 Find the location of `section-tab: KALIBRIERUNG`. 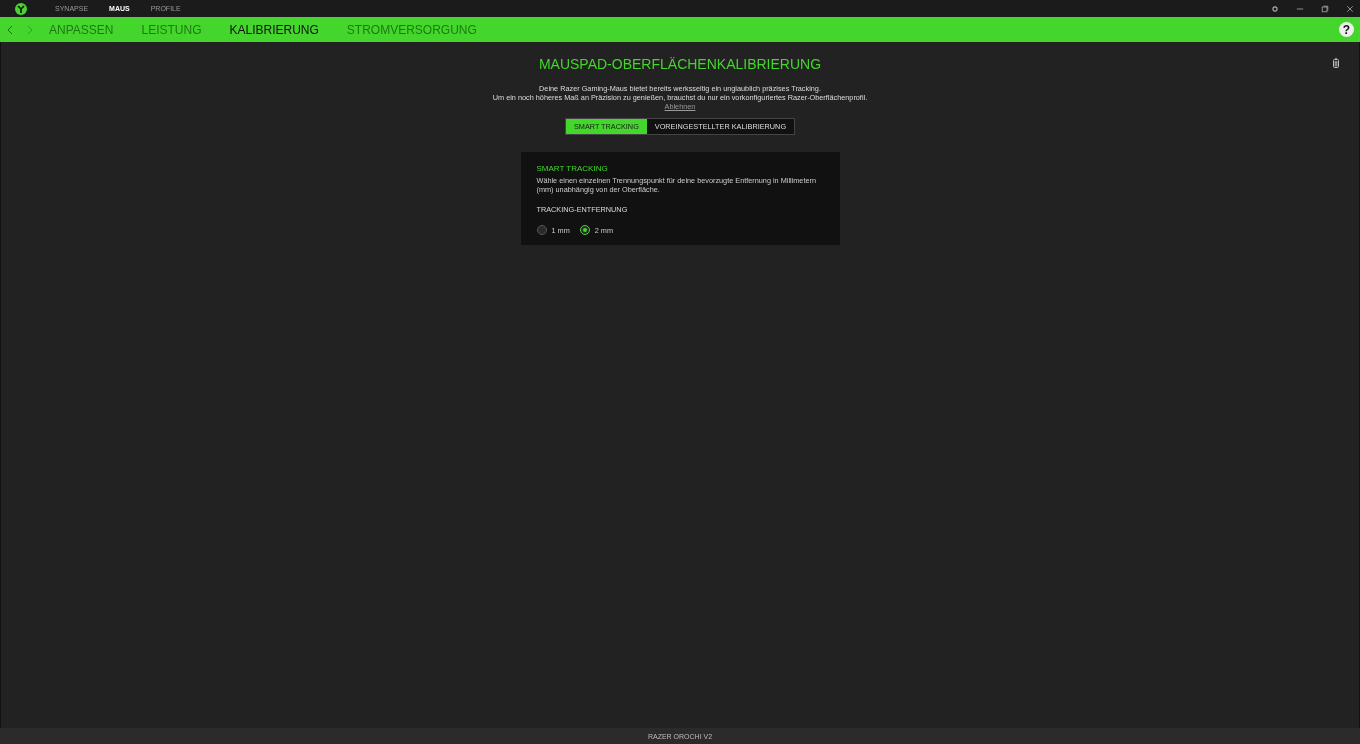

section-tab: KALIBRIERUNG is located at coordinates (274, 29).